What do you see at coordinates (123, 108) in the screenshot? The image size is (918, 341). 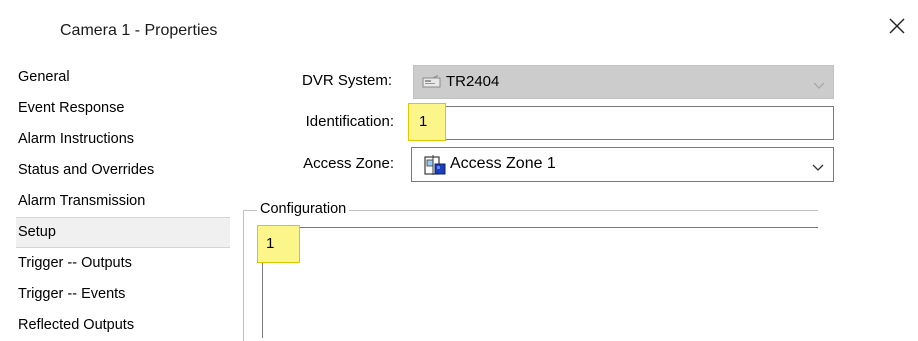 I see `sidebar-item-event-response: Event Response` at bounding box center [123, 108].